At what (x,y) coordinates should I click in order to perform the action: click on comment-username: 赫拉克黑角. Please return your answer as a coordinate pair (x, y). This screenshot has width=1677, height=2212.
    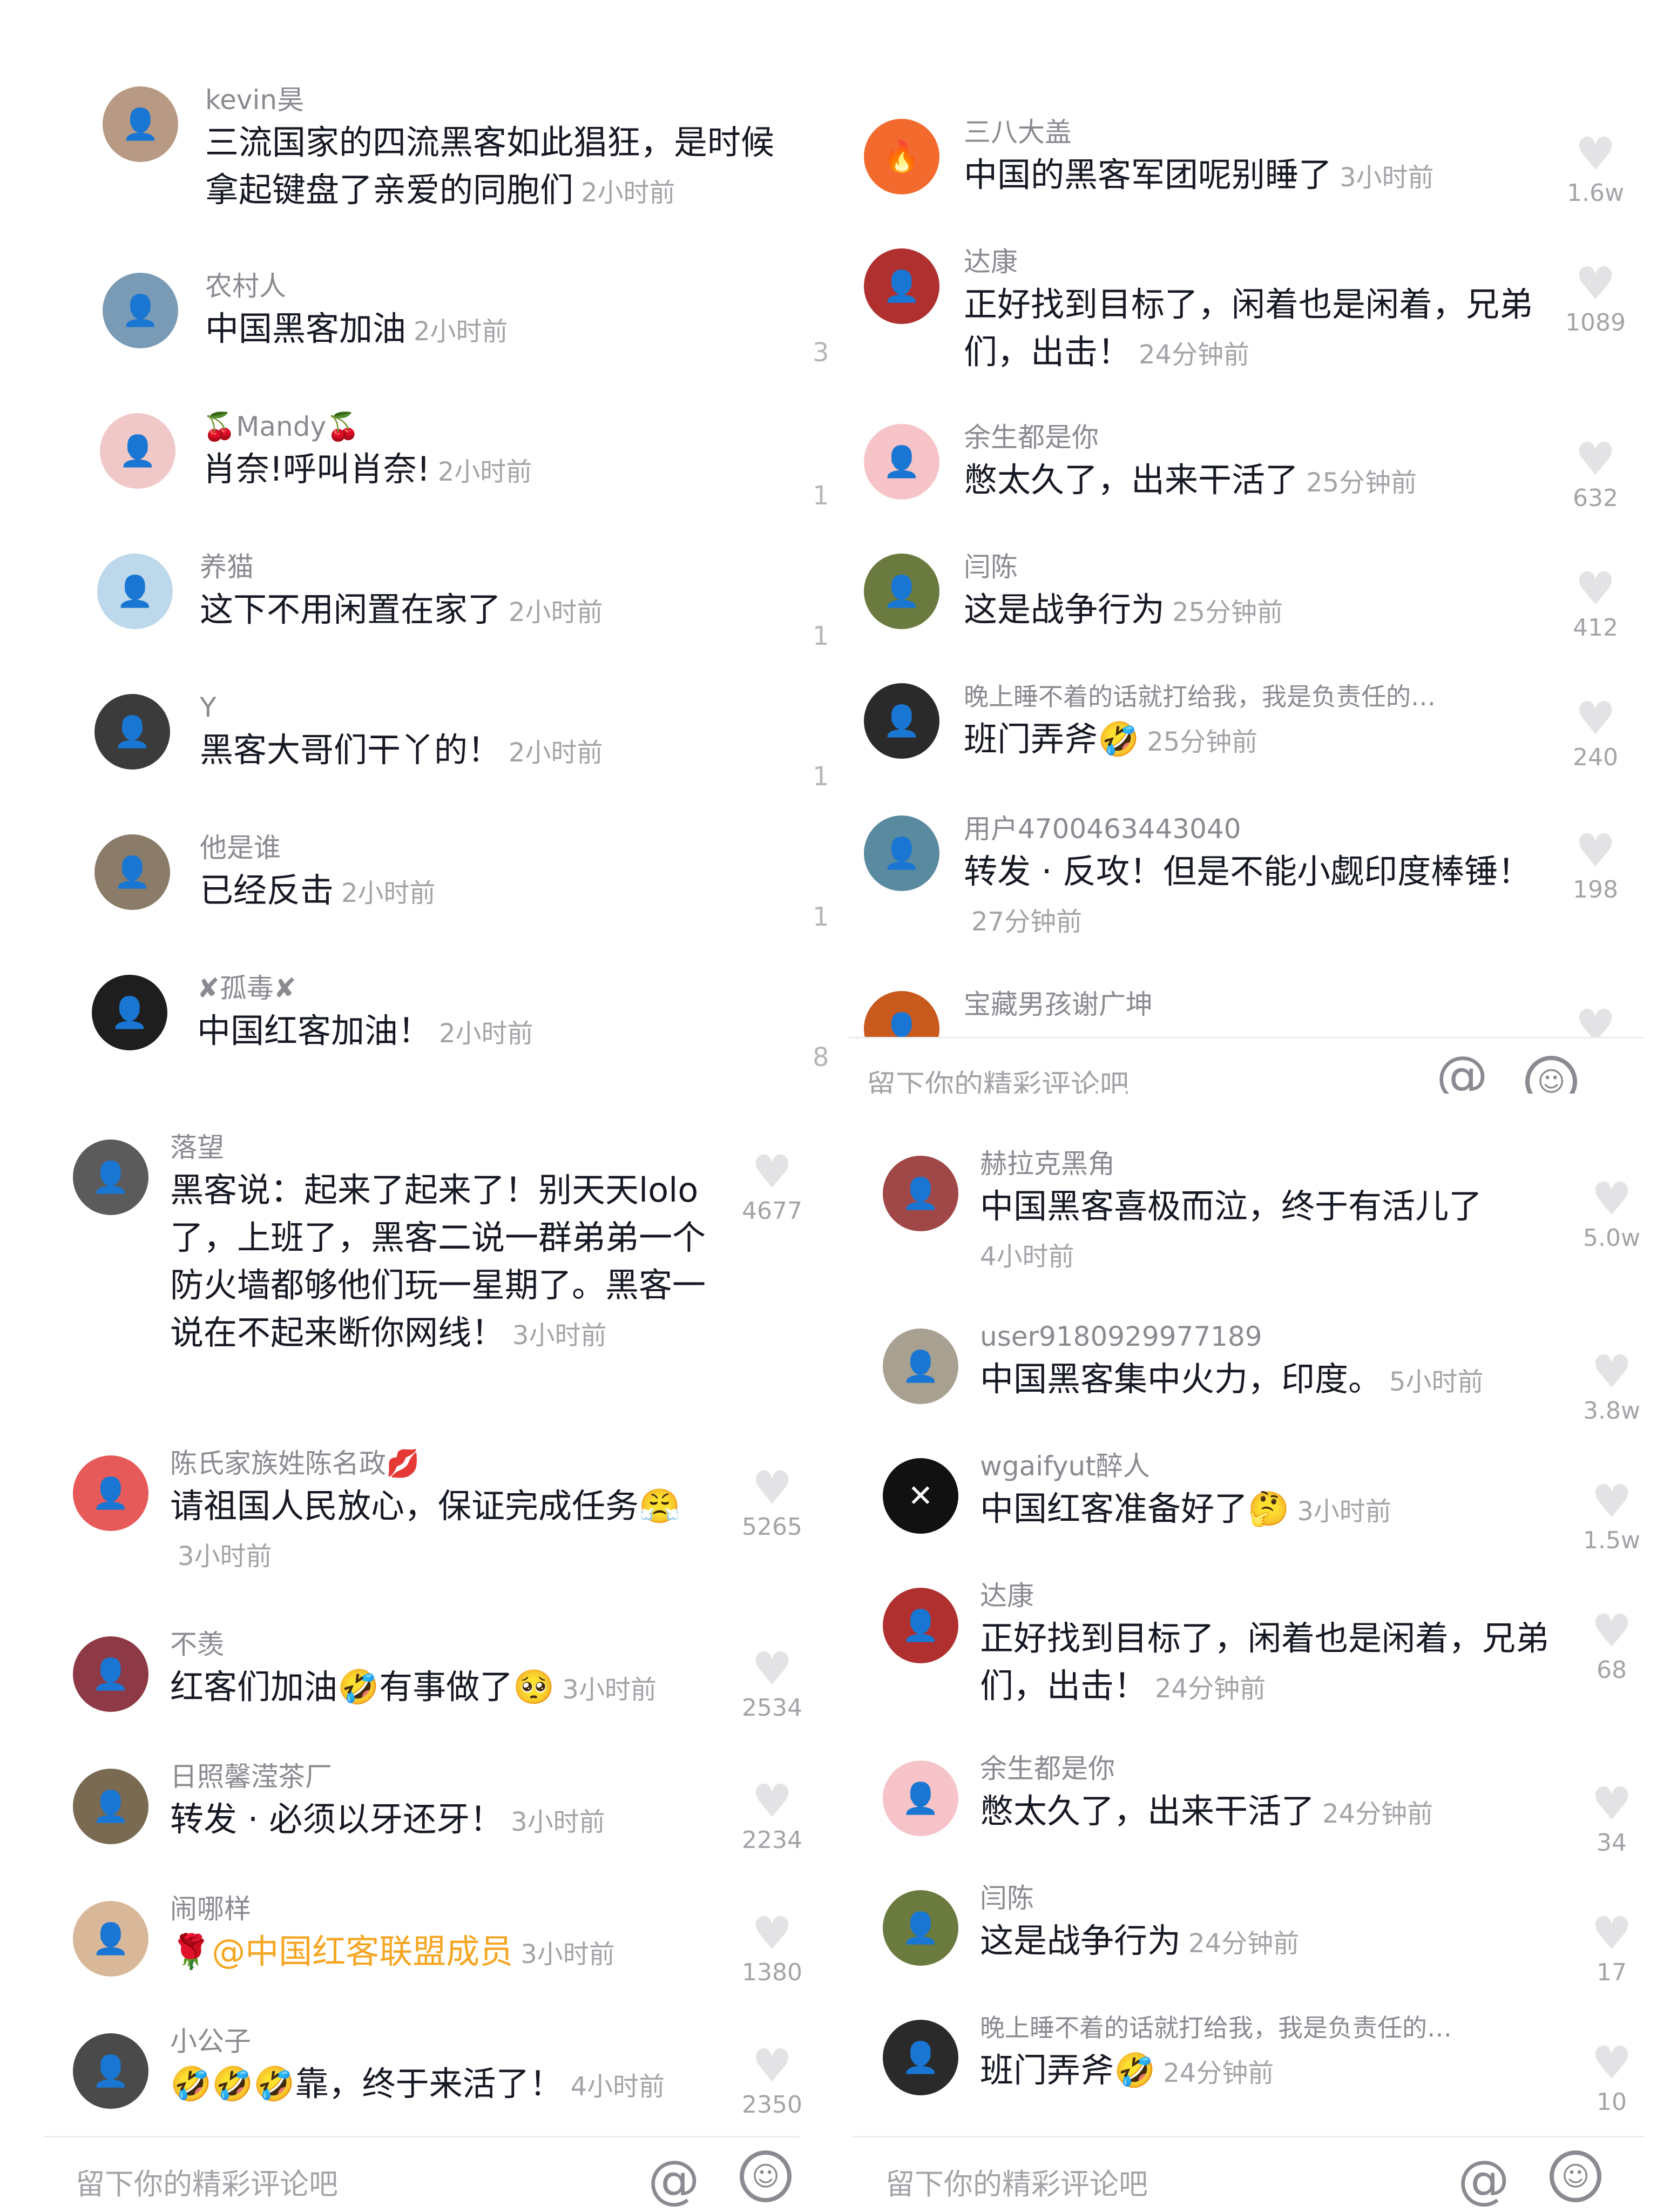
    Looking at the image, I should click on (1266, 1164).